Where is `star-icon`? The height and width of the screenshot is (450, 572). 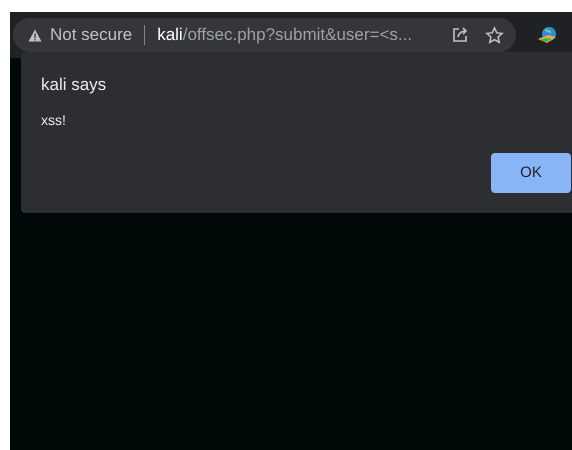
star-icon is located at coordinates (494, 35).